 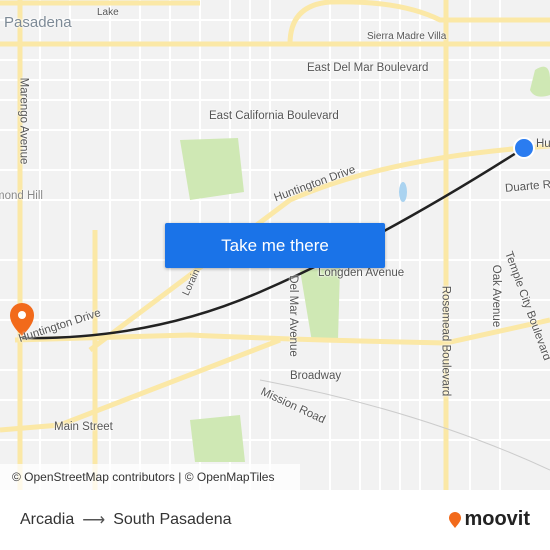 I want to click on moovit-logo: moovit, so click(x=489, y=519).